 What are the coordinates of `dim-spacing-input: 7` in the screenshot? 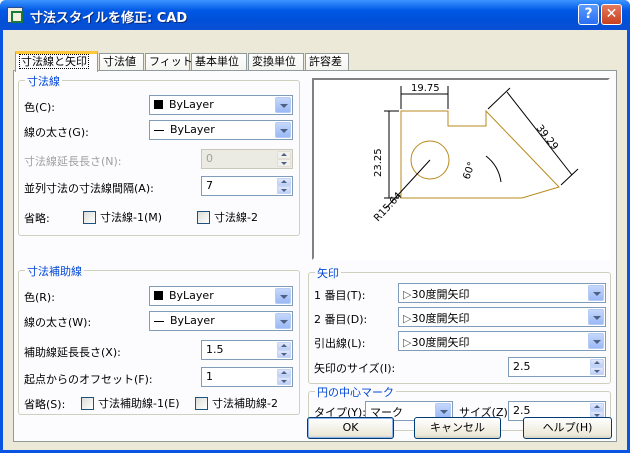 It's located at (247, 186).